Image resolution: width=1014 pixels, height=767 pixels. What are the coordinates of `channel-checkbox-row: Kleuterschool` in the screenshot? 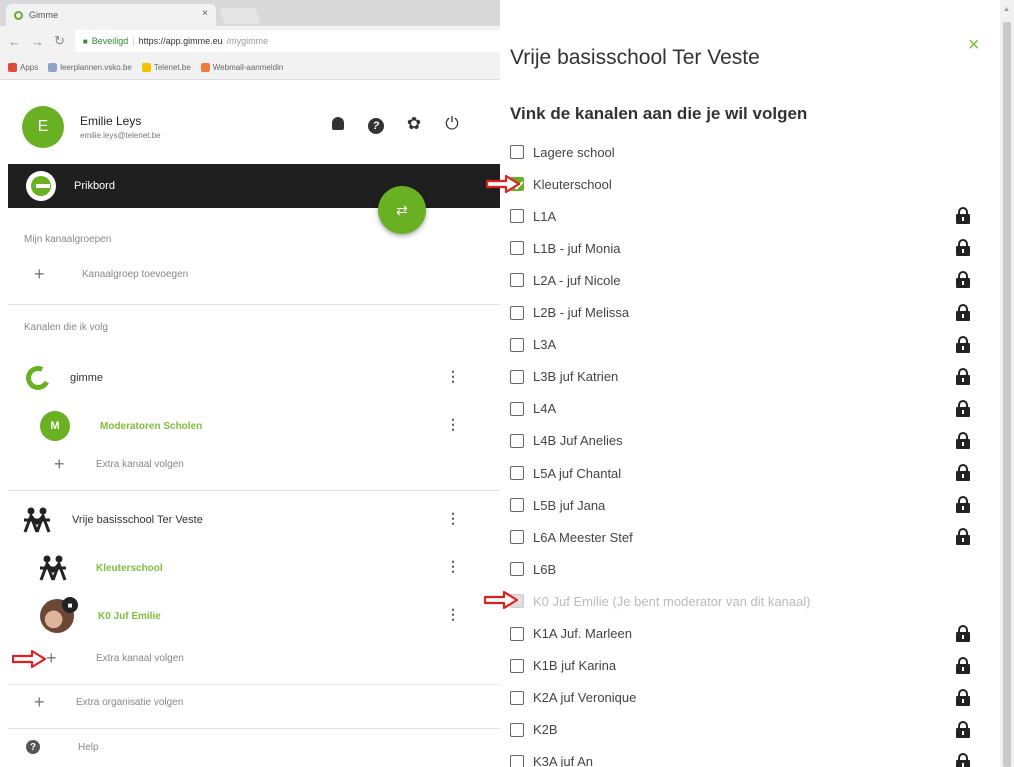 It's located at (740, 184).